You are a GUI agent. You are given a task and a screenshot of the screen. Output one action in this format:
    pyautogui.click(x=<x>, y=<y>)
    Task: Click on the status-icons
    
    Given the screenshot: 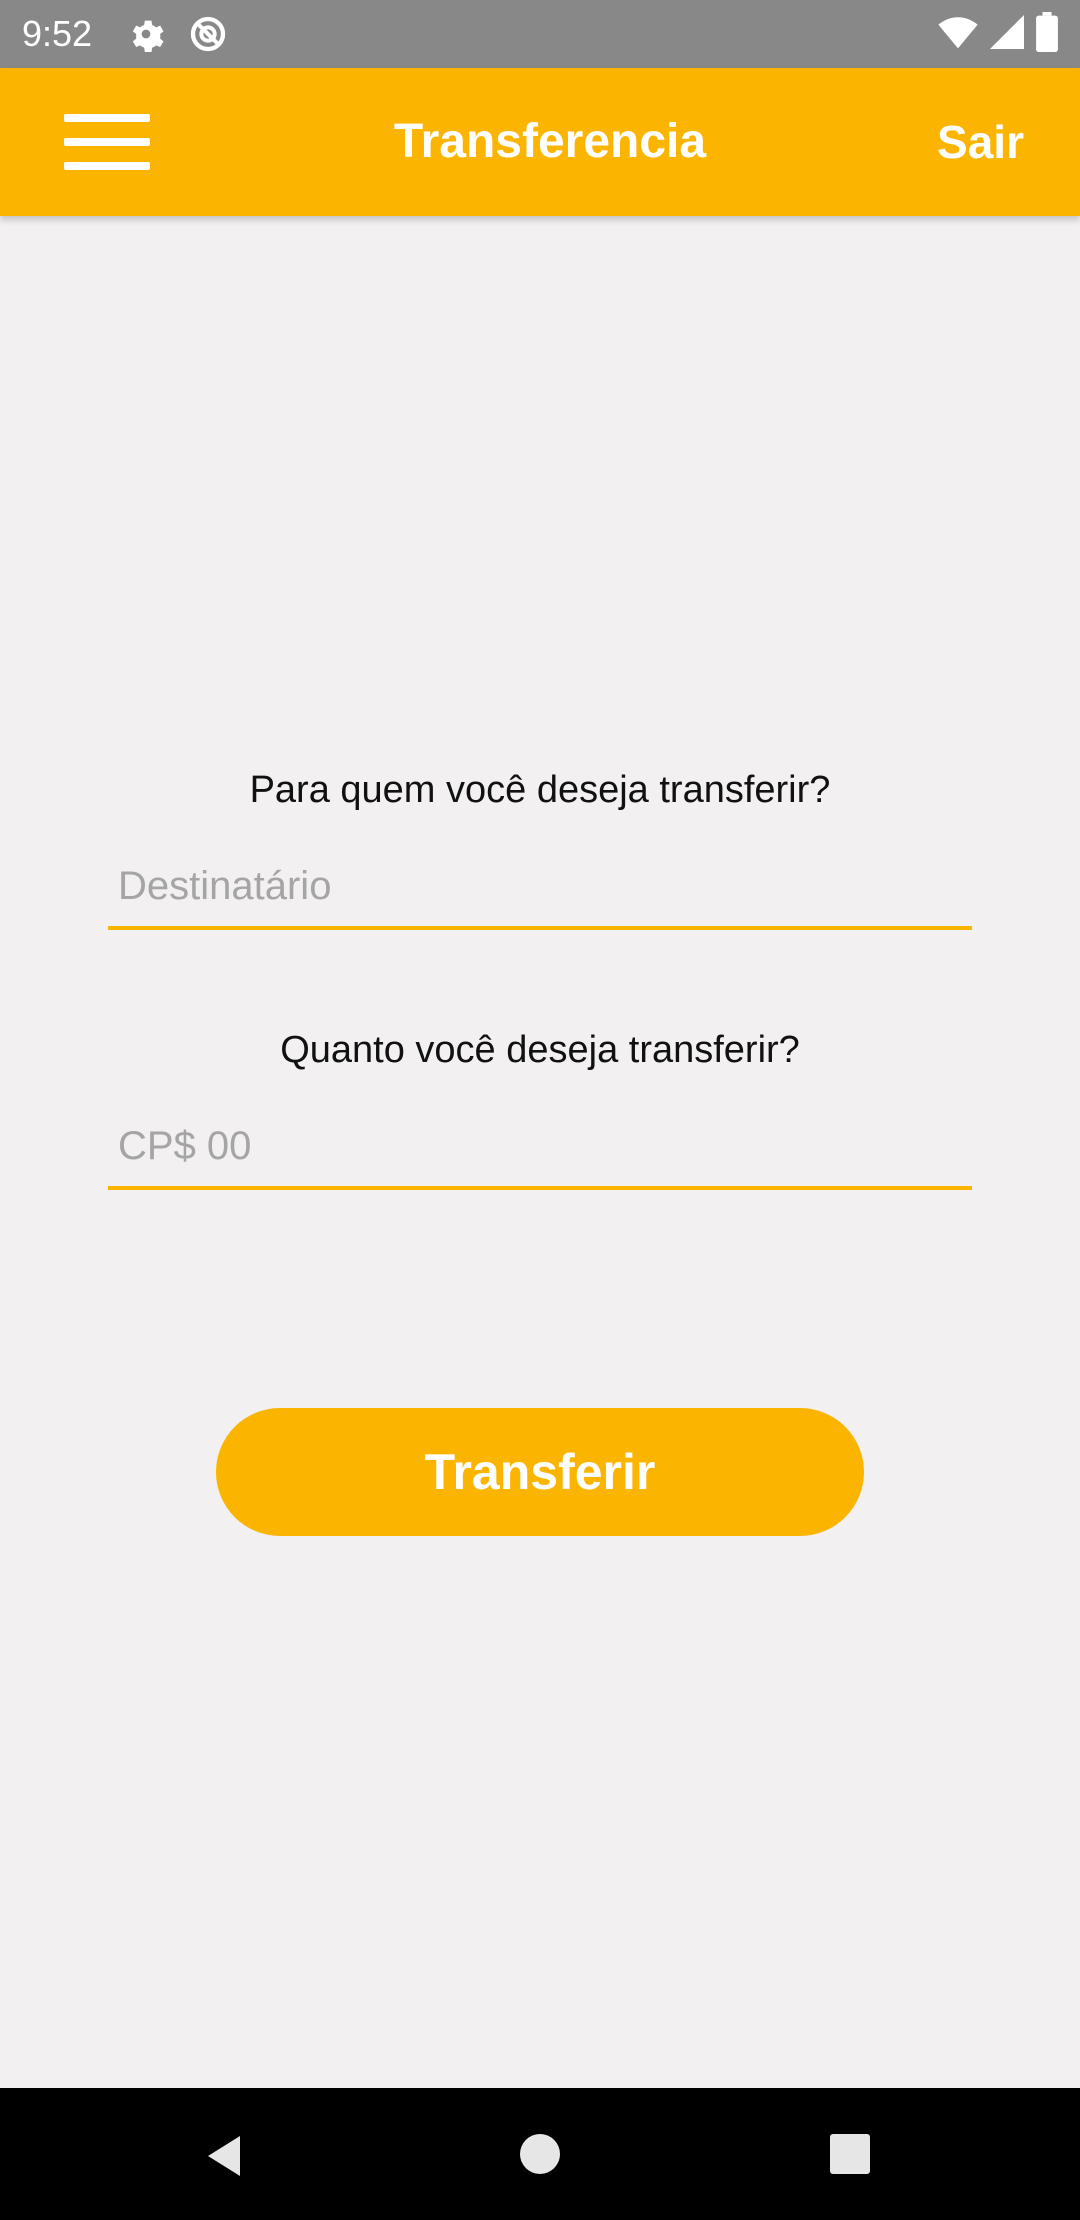 What is the action you would take?
    pyautogui.click(x=998, y=34)
    